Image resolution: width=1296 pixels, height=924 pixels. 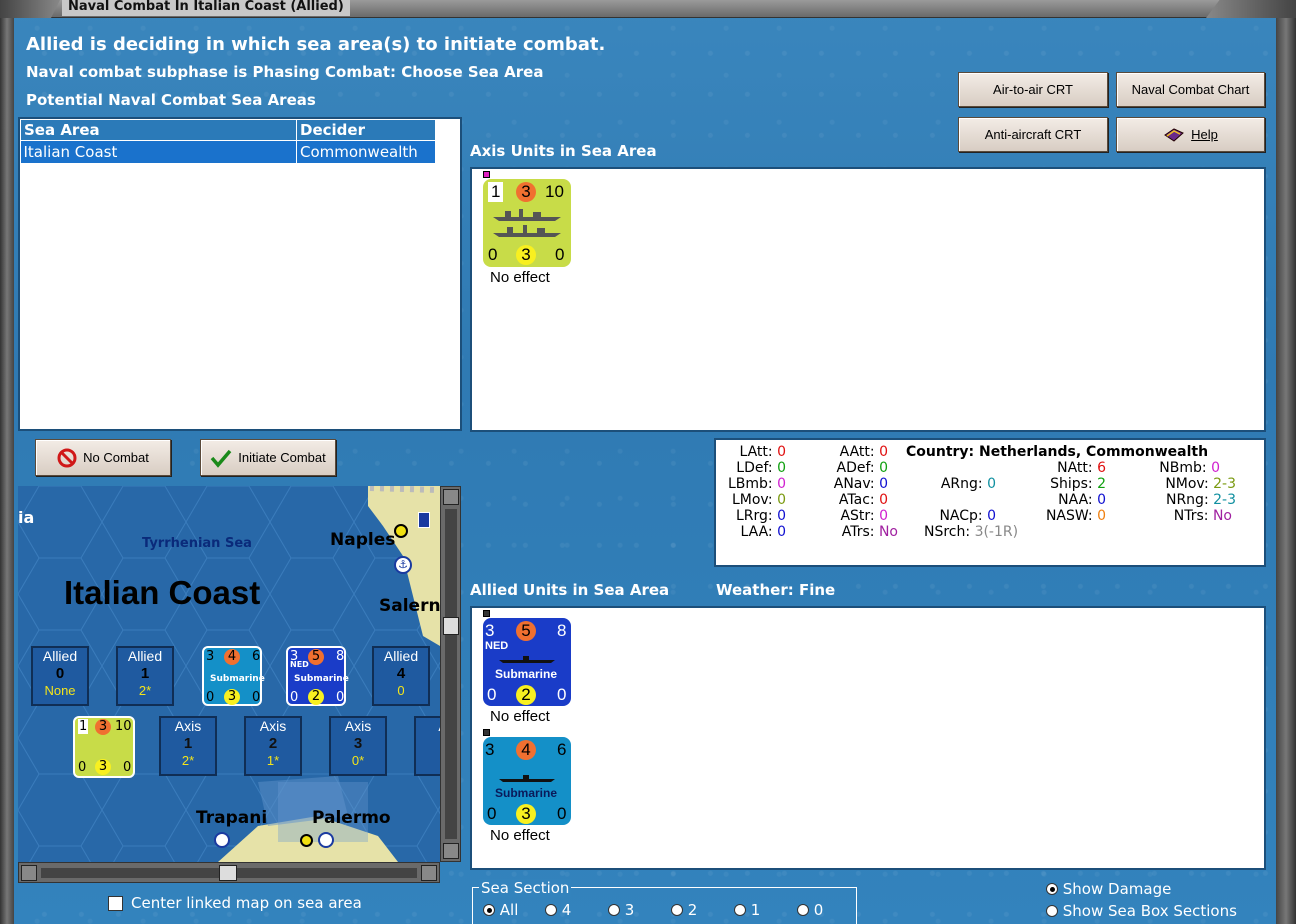 What do you see at coordinates (563, 151) in the screenshot?
I see `axis-units-label: Axis Units in Sea Area` at bounding box center [563, 151].